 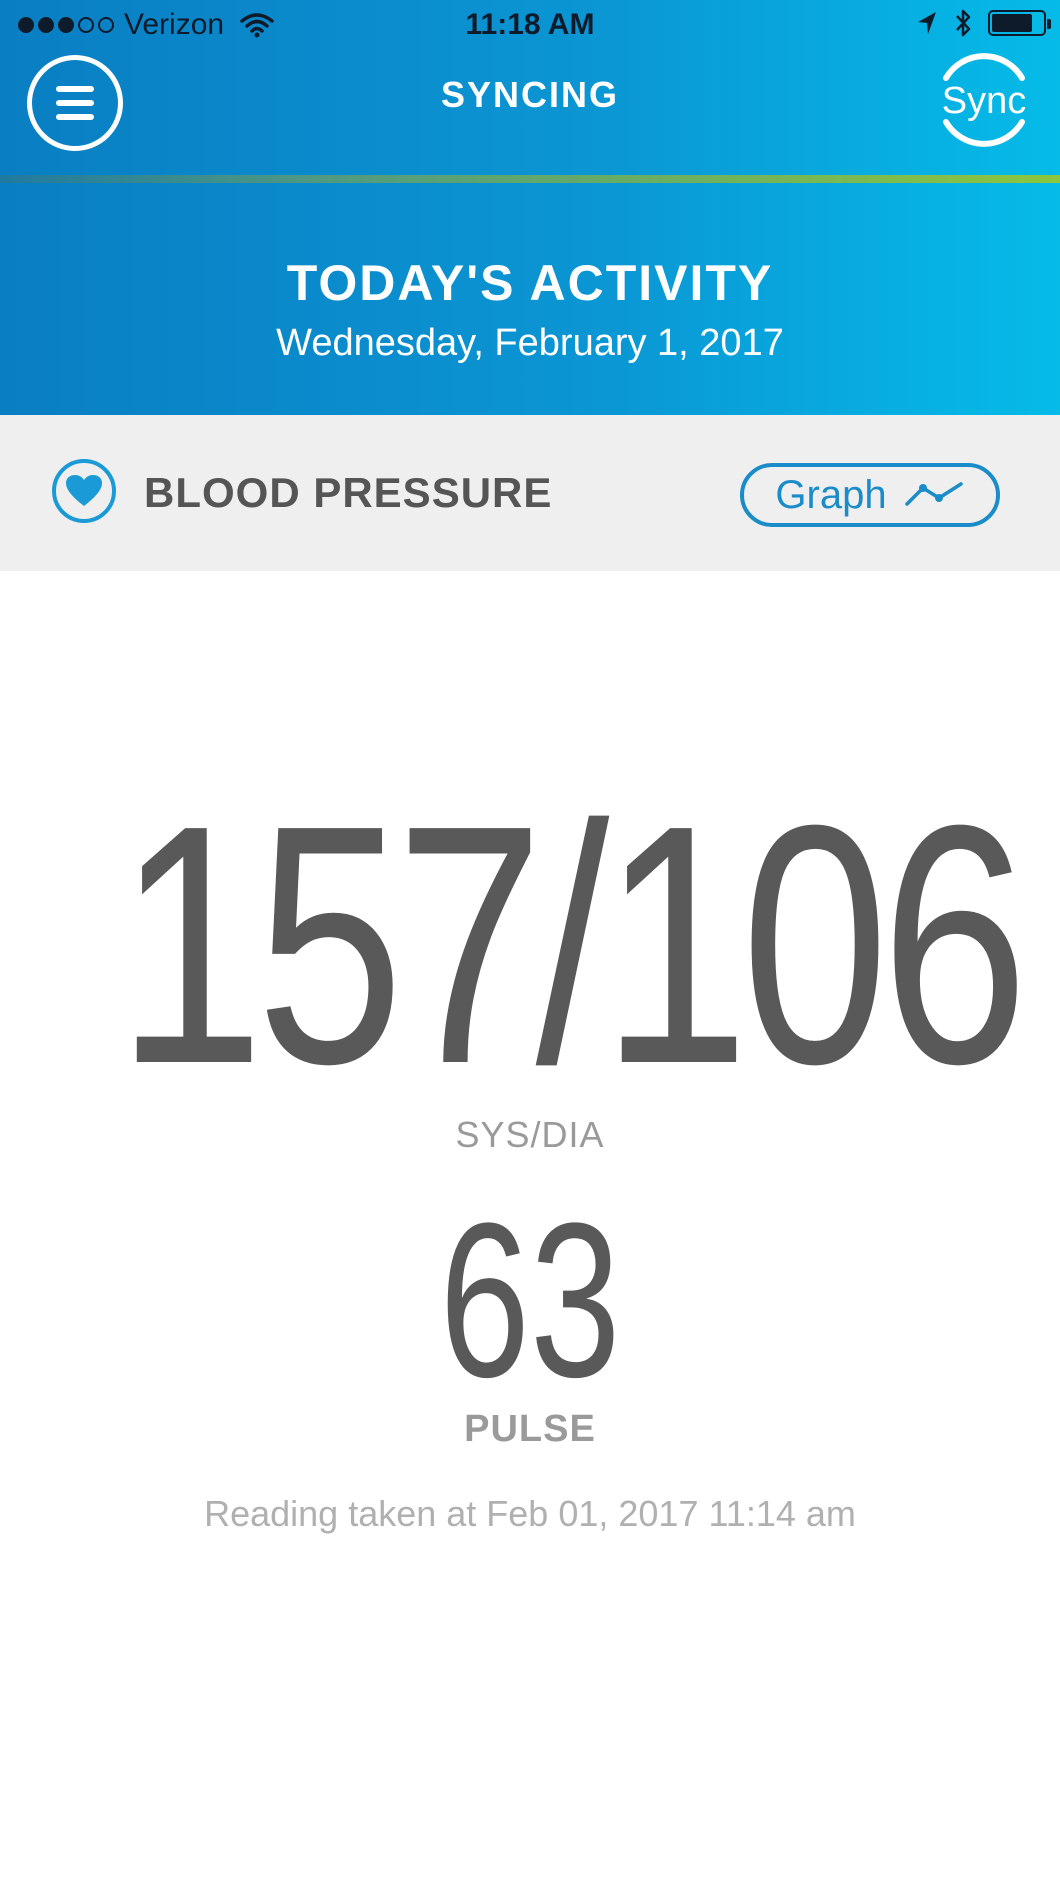 I want to click on activity-title: TODAY'S ACTIVITY, so click(x=530, y=283).